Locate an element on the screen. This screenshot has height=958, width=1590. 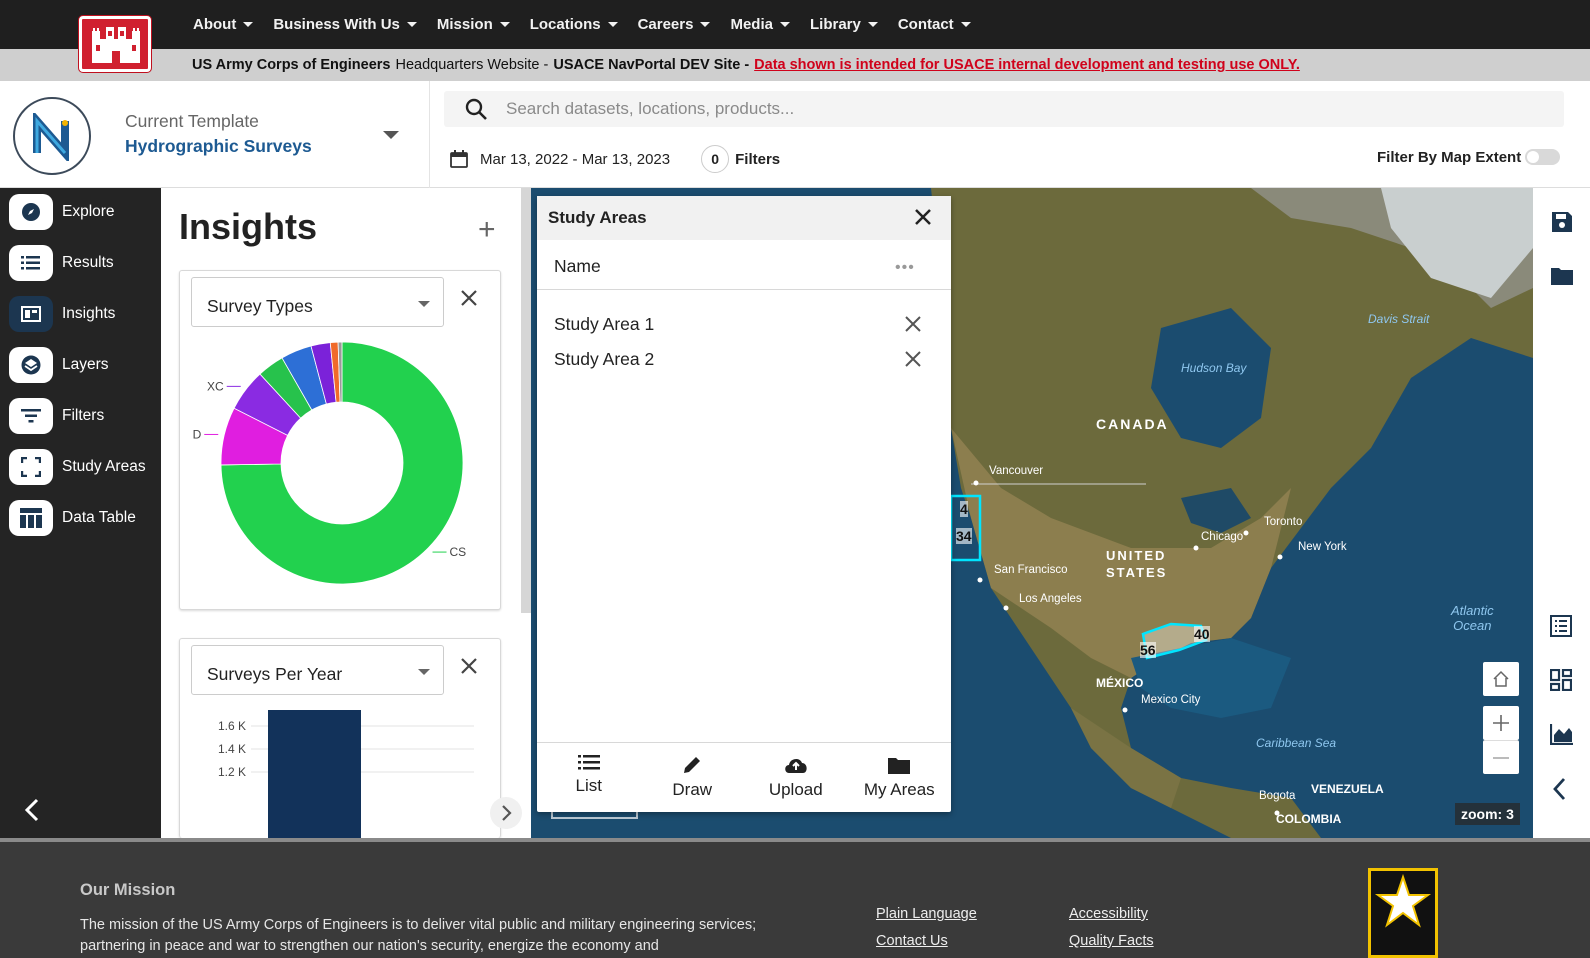
sidebar-item-results: Results is located at coordinates (61, 263).